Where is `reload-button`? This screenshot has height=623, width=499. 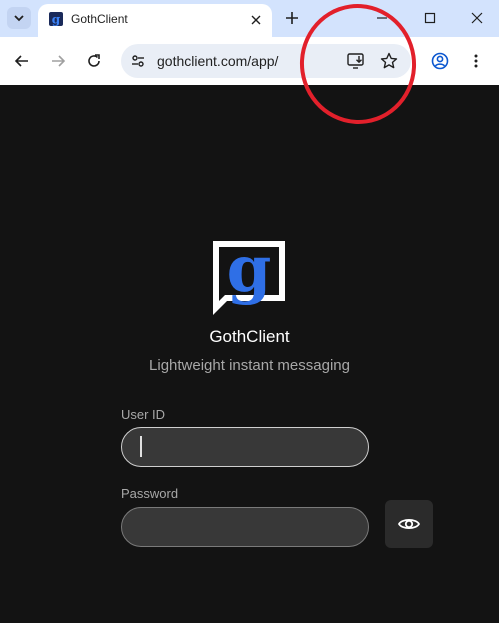
reload-button is located at coordinates (94, 61).